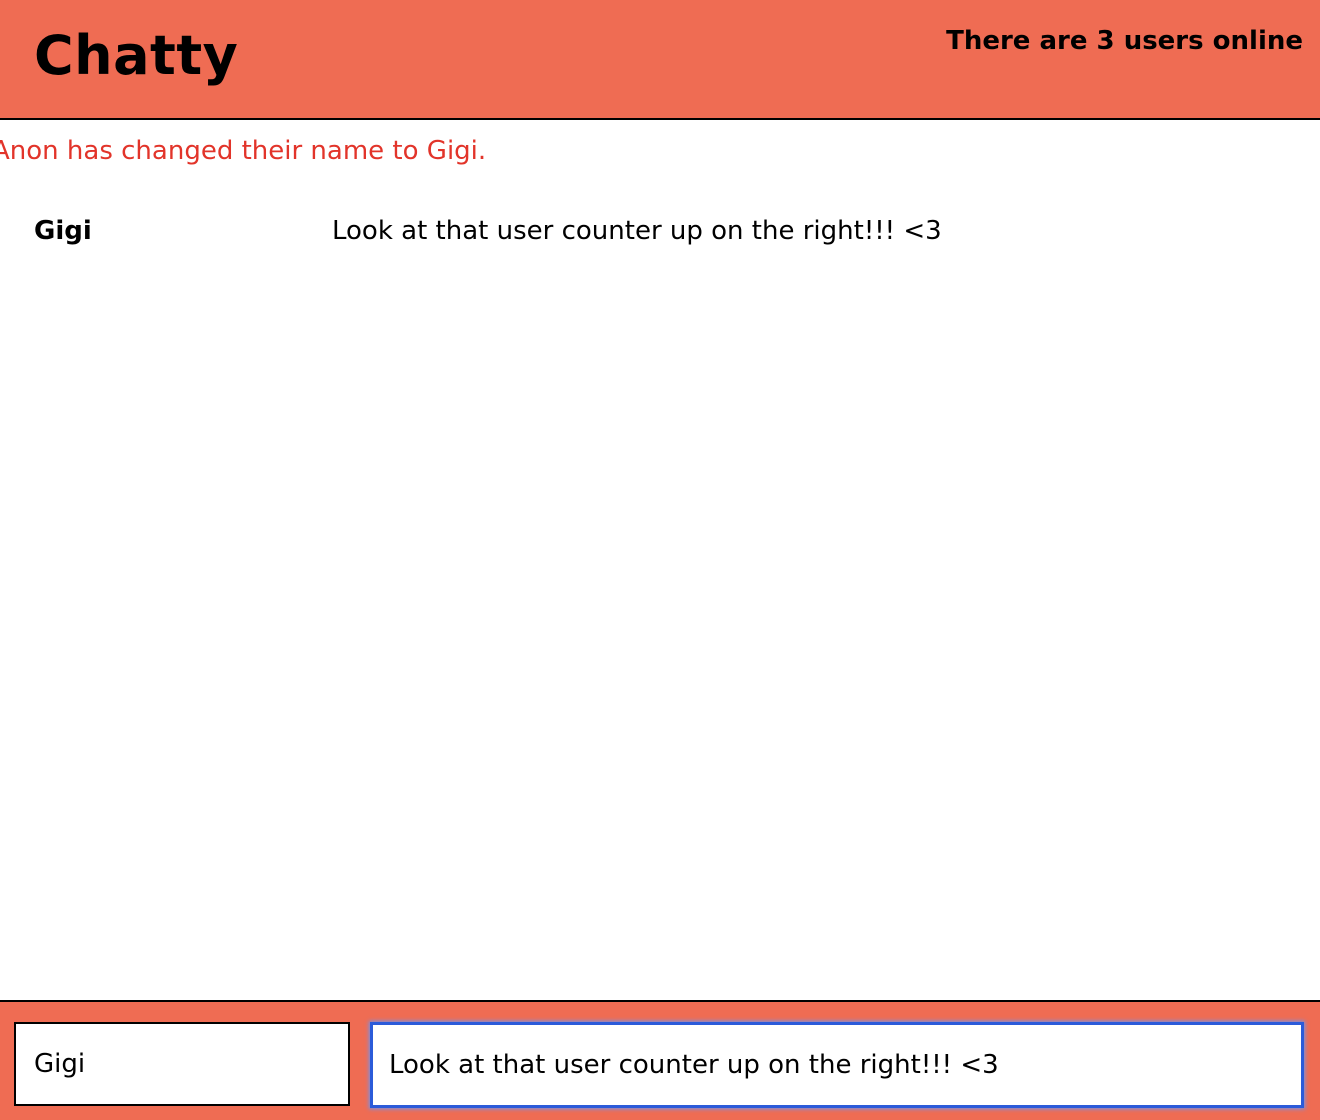 This screenshot has width=1320, height=1120. I want to click on message-username: Gigi, so click(63, 231).